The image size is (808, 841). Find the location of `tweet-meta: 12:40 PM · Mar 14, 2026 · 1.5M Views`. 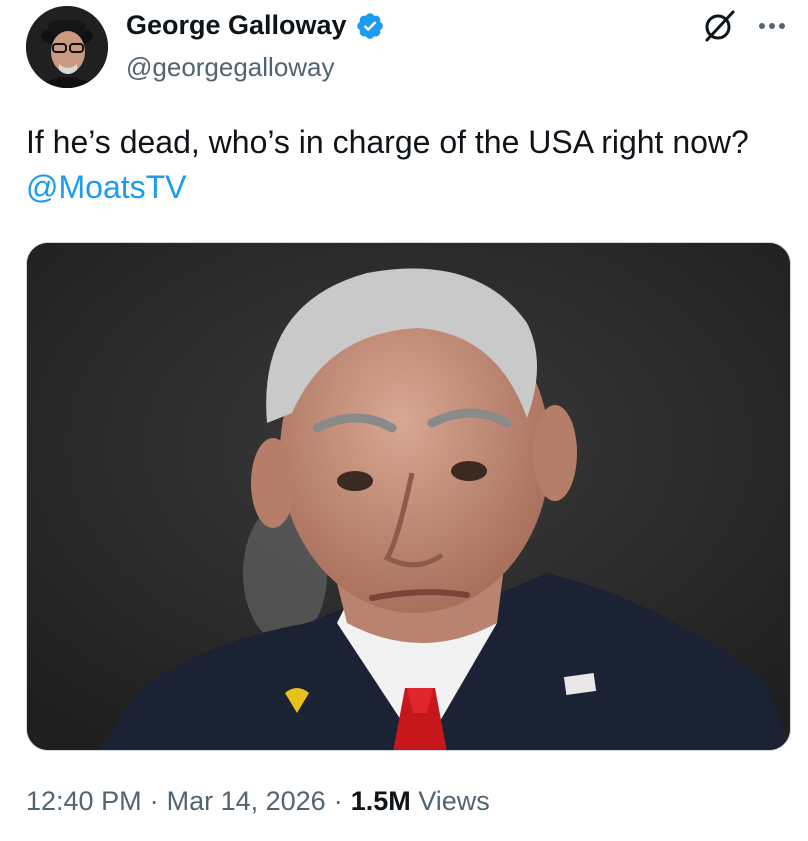

tweet-meta: 12:40 PM · Mar 14, 2026 · 1.5M Views is located at coordinates (258, 801).